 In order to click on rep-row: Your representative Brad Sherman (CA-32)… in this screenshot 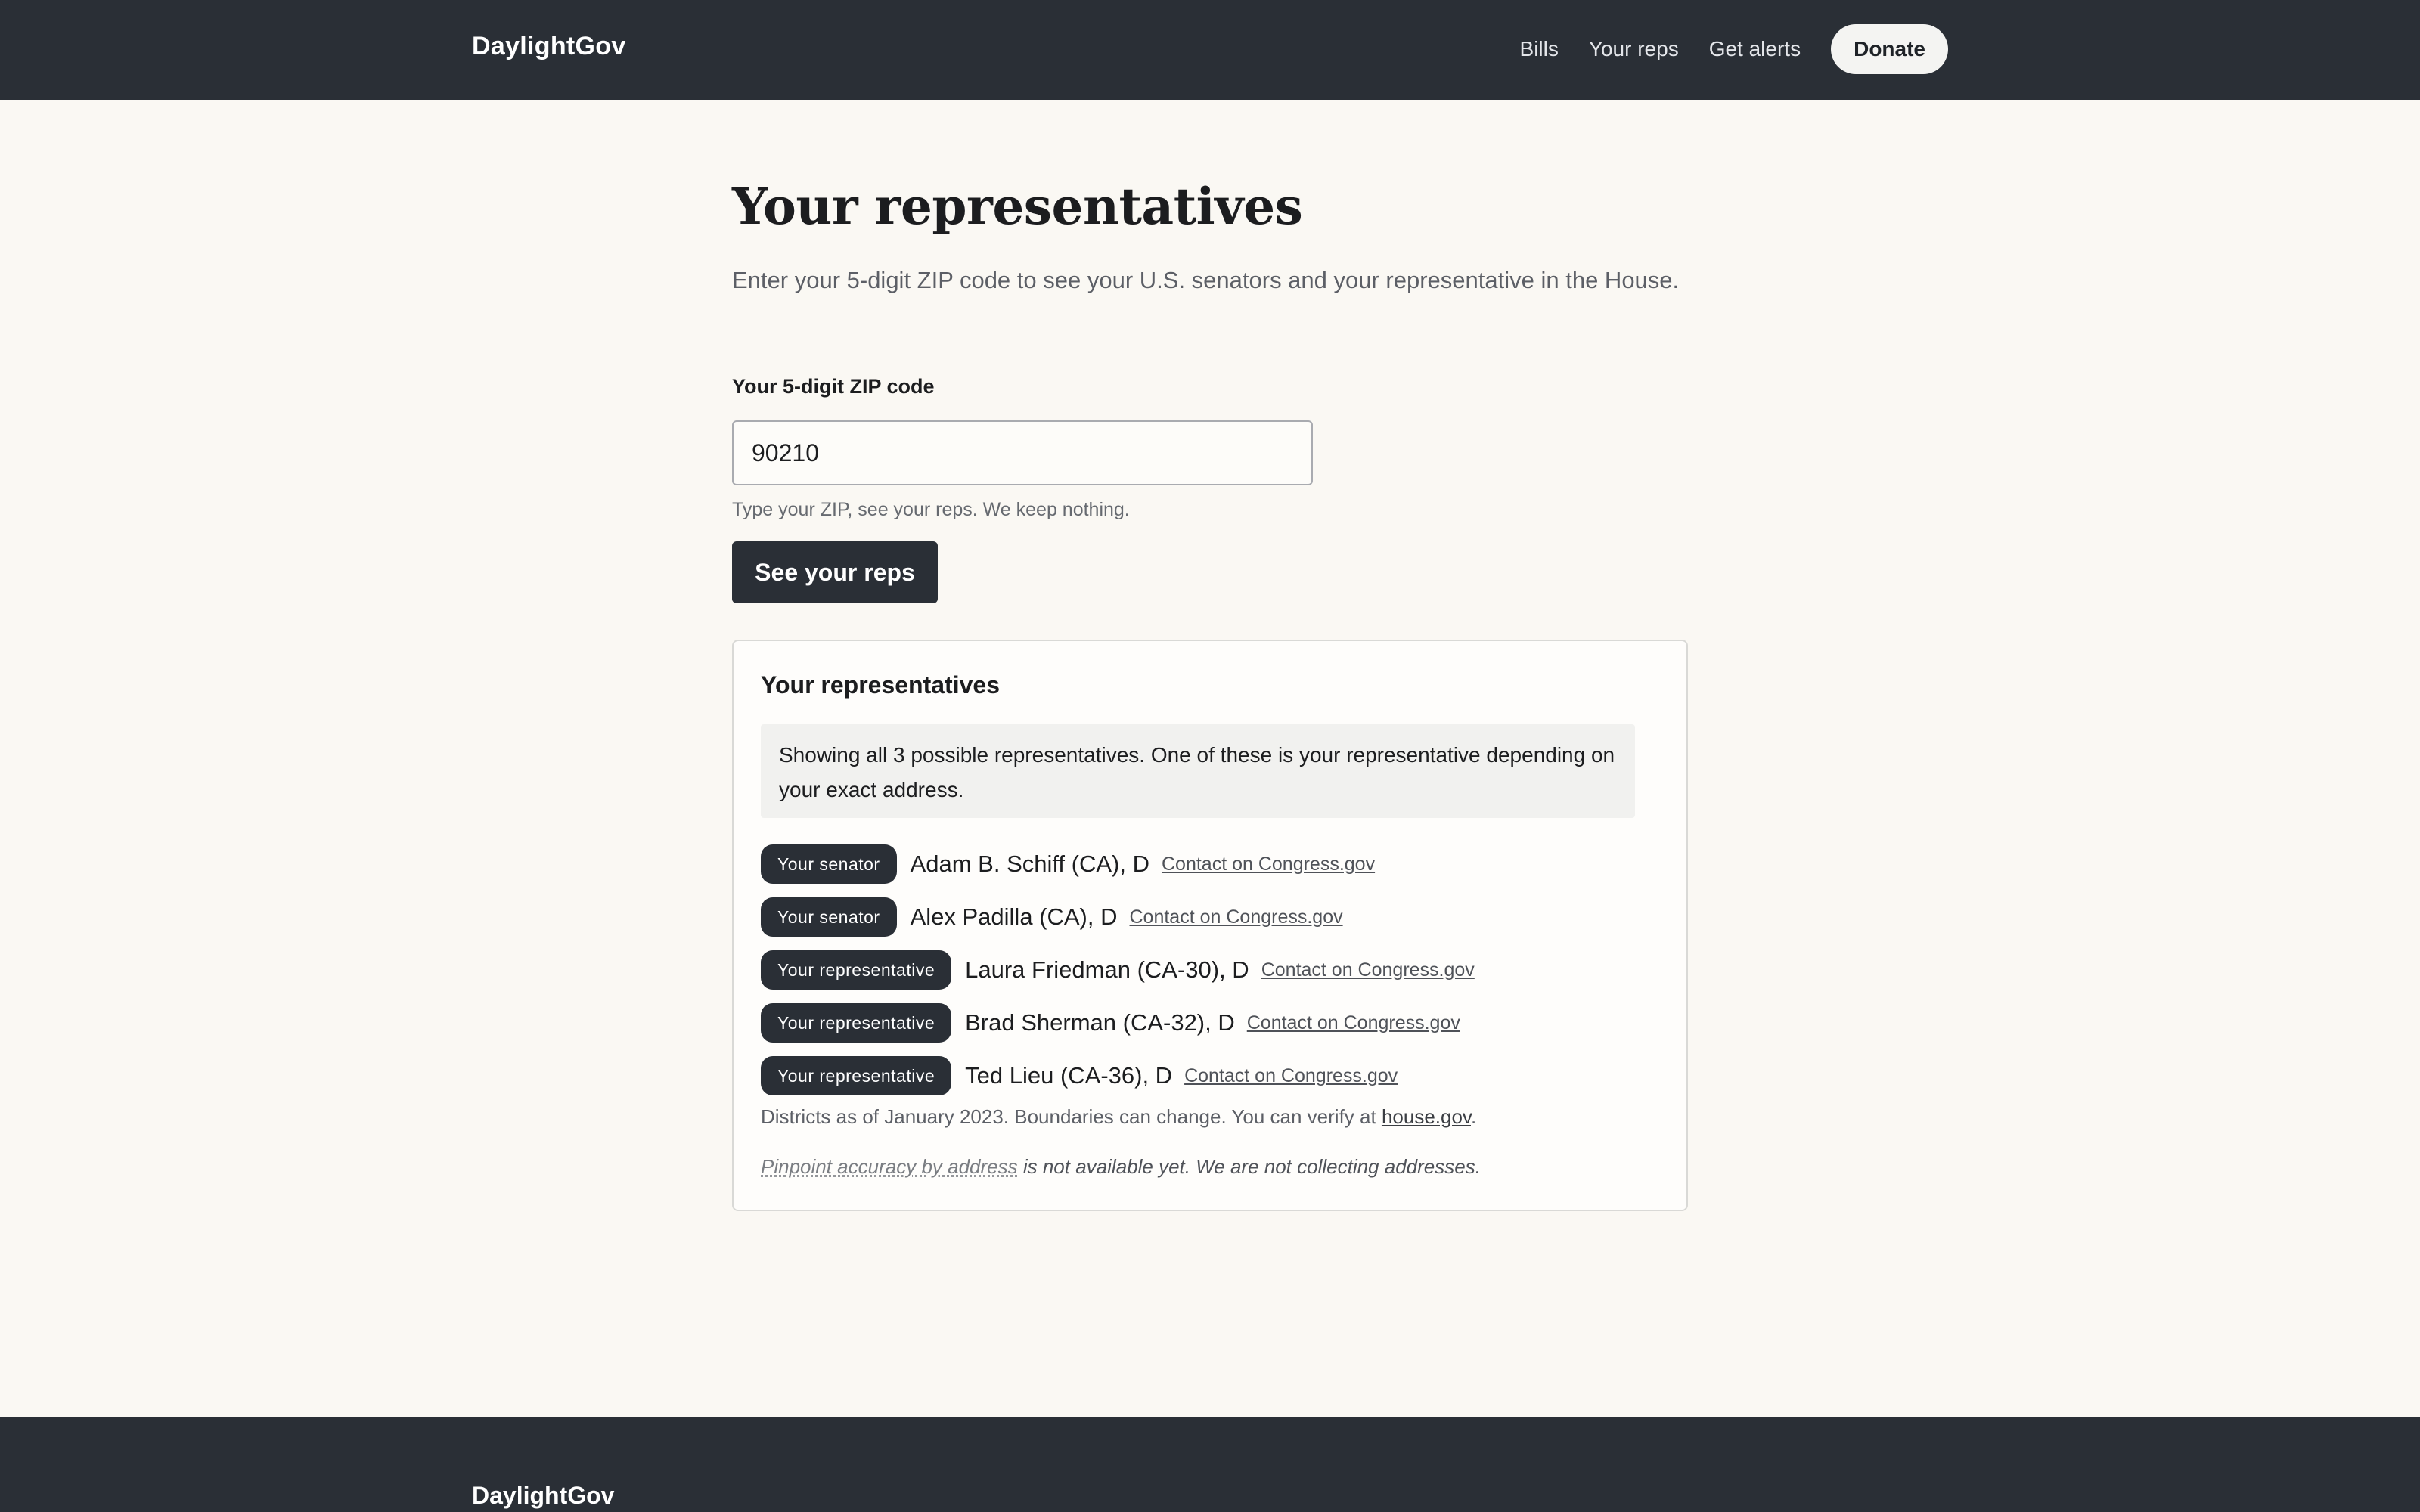, I will do `click(1118, 1022)`.